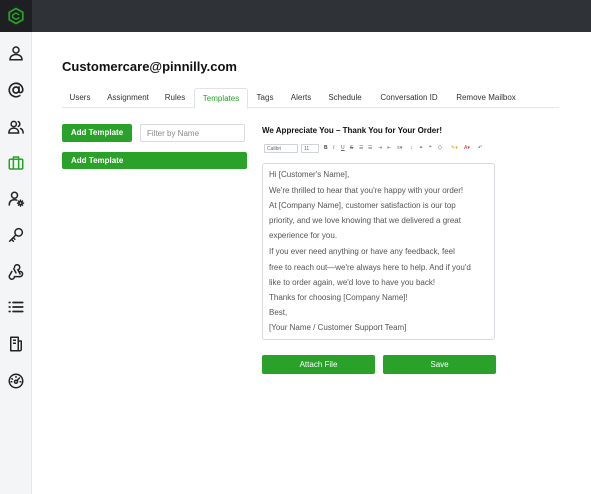 The height and width of the screenshot is (494, 591). Describe the element at coordinates (281, 148) in the screenshot. I see `font-family-select: Calibri` at that location.